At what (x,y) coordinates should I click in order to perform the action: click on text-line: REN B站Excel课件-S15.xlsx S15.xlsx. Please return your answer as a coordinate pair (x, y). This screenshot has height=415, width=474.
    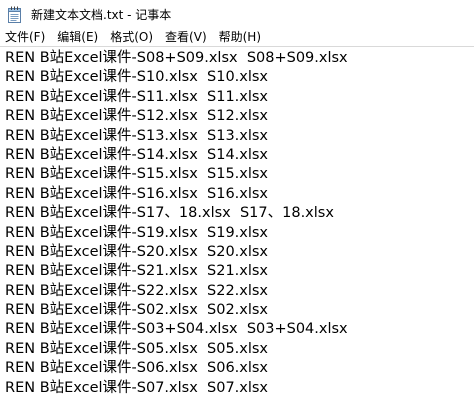
    Looking at the image, I should click on (137, 174).